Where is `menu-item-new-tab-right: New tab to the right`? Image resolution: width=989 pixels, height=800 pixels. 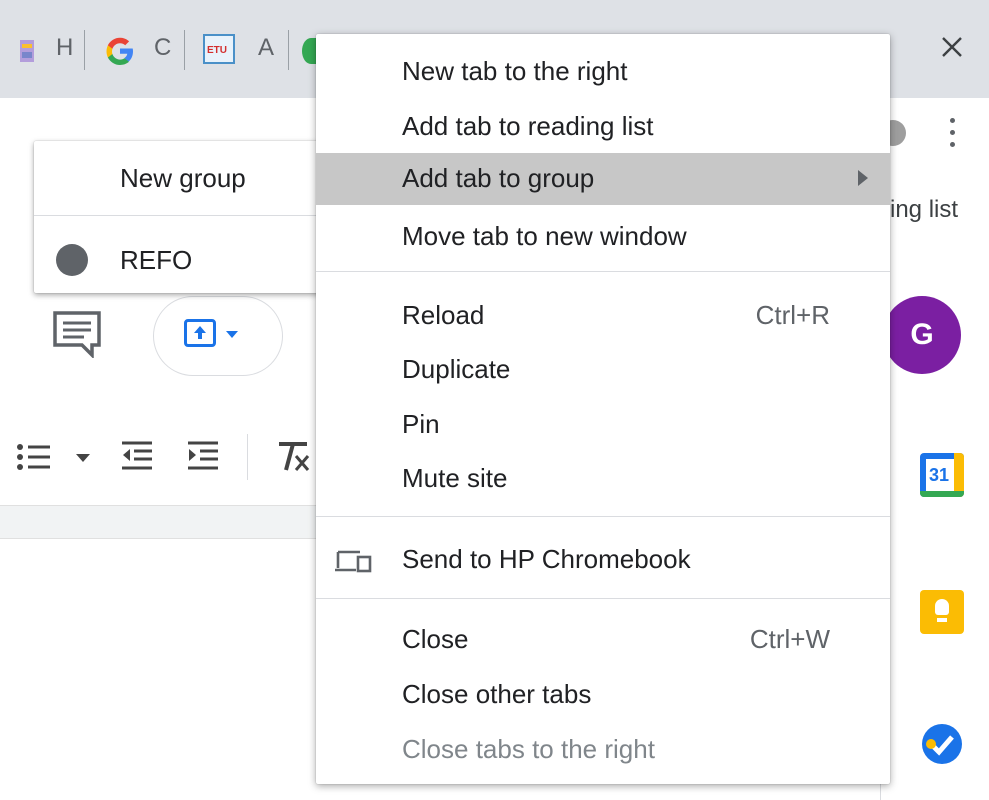
menu-item-new-tab-right: New tab to the right is located at coordinates (603, 72).